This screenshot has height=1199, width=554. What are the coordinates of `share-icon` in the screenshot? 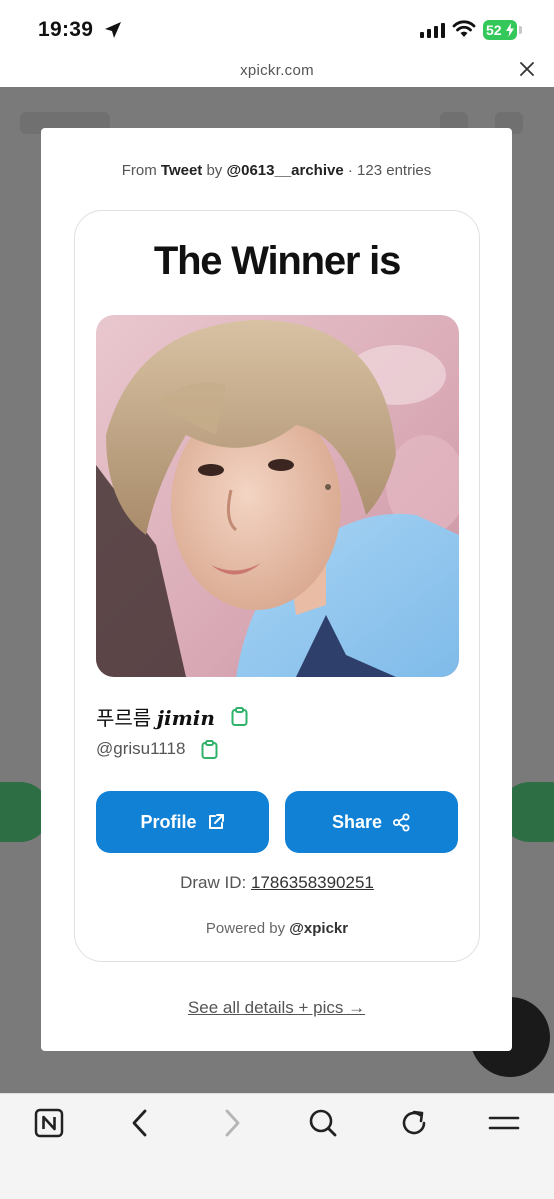 It's located at (401, 822).